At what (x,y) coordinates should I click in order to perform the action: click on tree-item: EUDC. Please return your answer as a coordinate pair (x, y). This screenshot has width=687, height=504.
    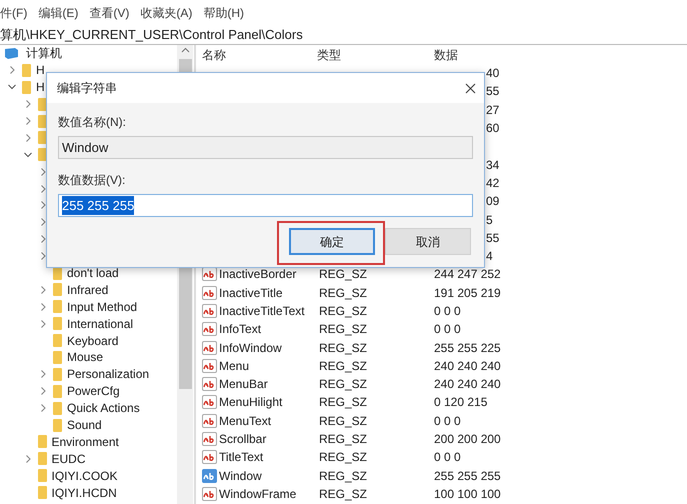
    Looking at the image, I should click on (69, 459).